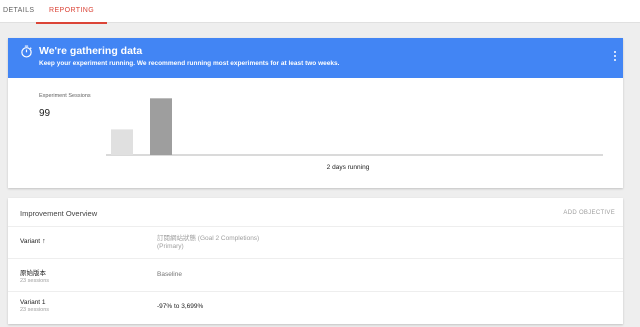  What do you see at coordinates (180, 306) in the screenshot?
I see `variant-result: -97% to 3,699%` at bounding box center [180, 306].